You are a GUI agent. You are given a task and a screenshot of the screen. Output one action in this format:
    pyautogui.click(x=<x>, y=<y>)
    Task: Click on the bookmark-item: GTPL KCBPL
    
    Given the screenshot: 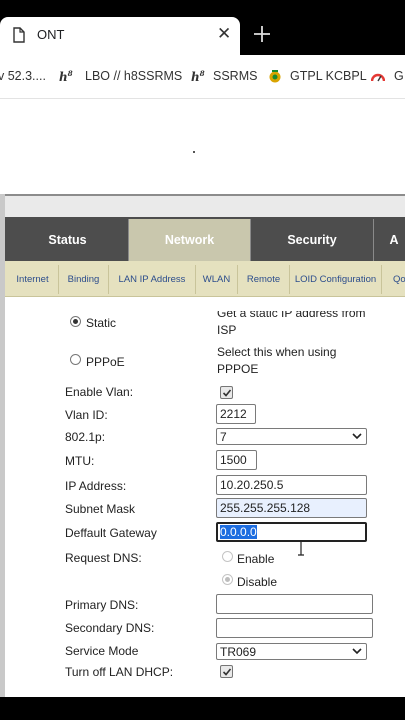 What is the action you would take?
    pyautogui.click(x=328, y=76)
    